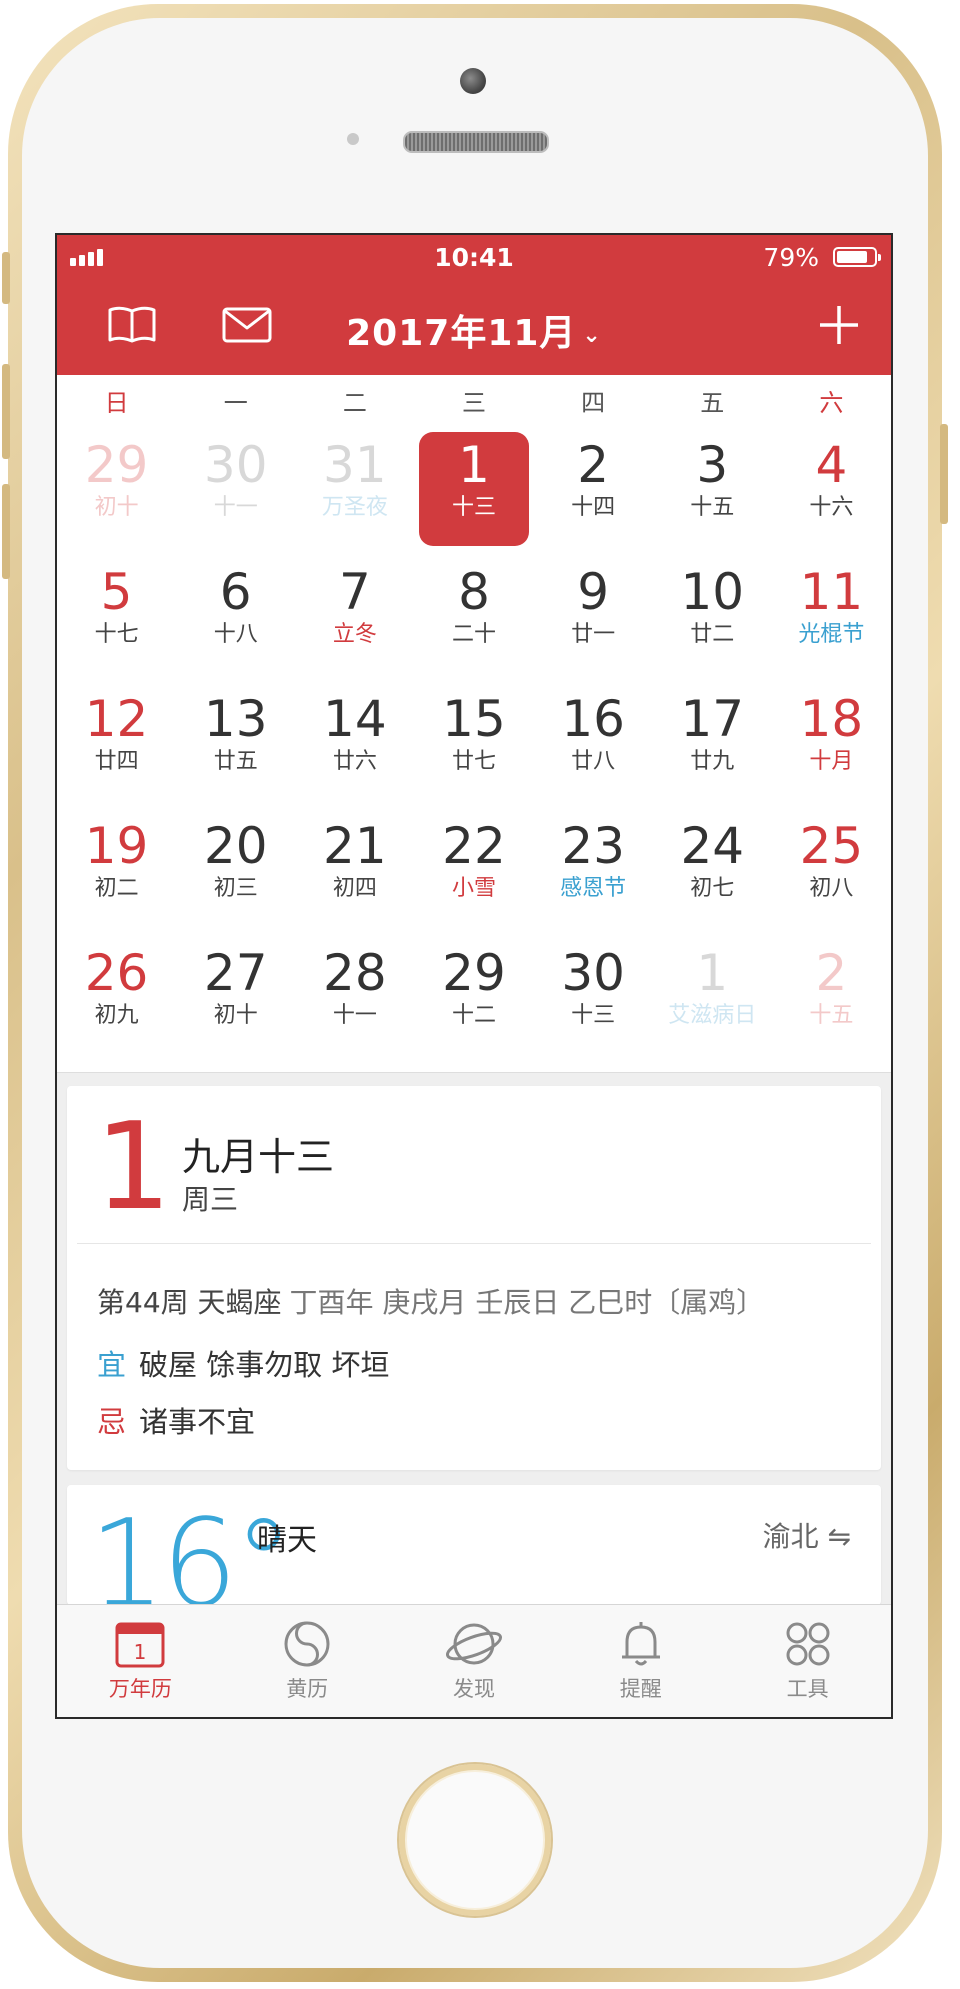 This screenshot has width=960, height=1989. I want to click on calendar-day-cell: 27 初十, so click(235, 996).